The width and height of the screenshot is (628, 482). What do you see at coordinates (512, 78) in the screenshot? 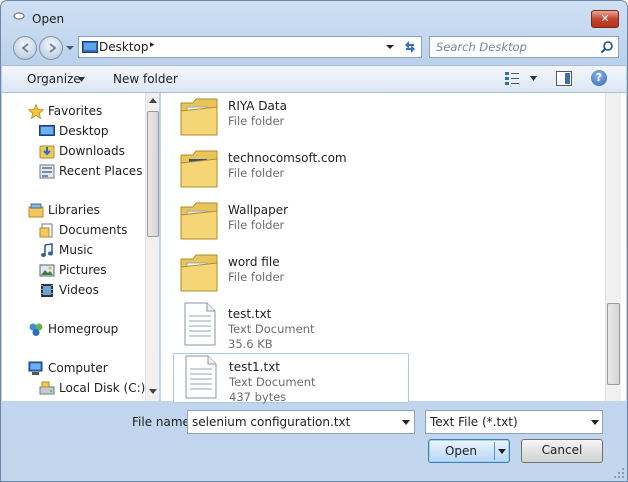
I see `change-view-icon` at bounding box center [512, 78].